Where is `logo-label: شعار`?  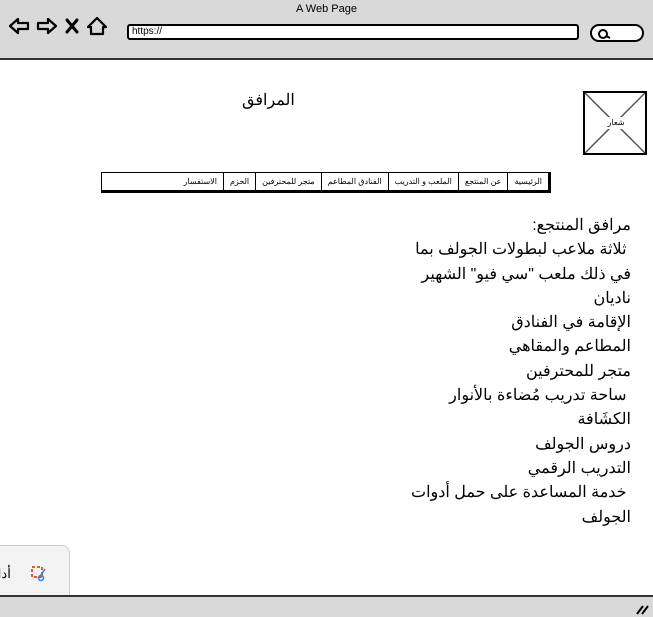 logo-label: شعار is located at coordinates (616, 123).